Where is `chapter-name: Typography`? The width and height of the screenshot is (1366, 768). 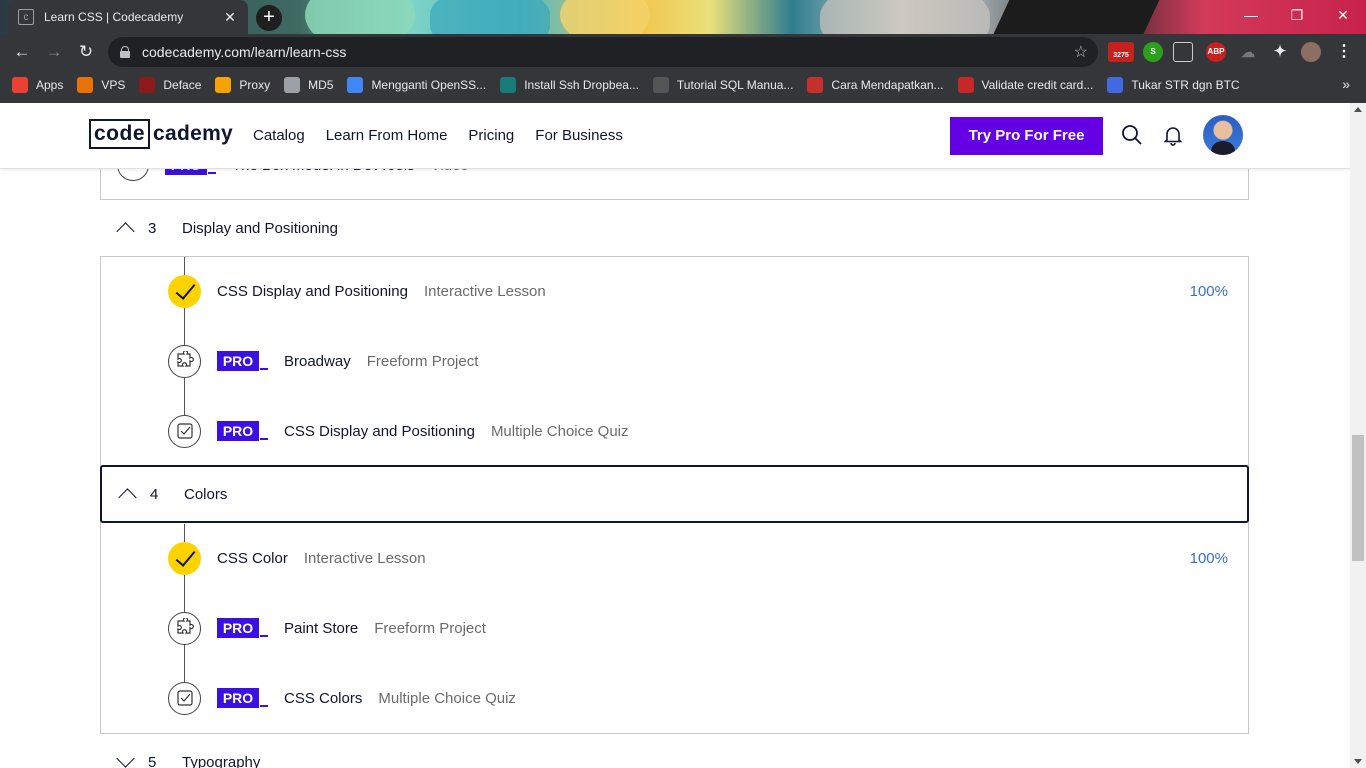
chapter-name: Typography is located at coordinates (221, 760).